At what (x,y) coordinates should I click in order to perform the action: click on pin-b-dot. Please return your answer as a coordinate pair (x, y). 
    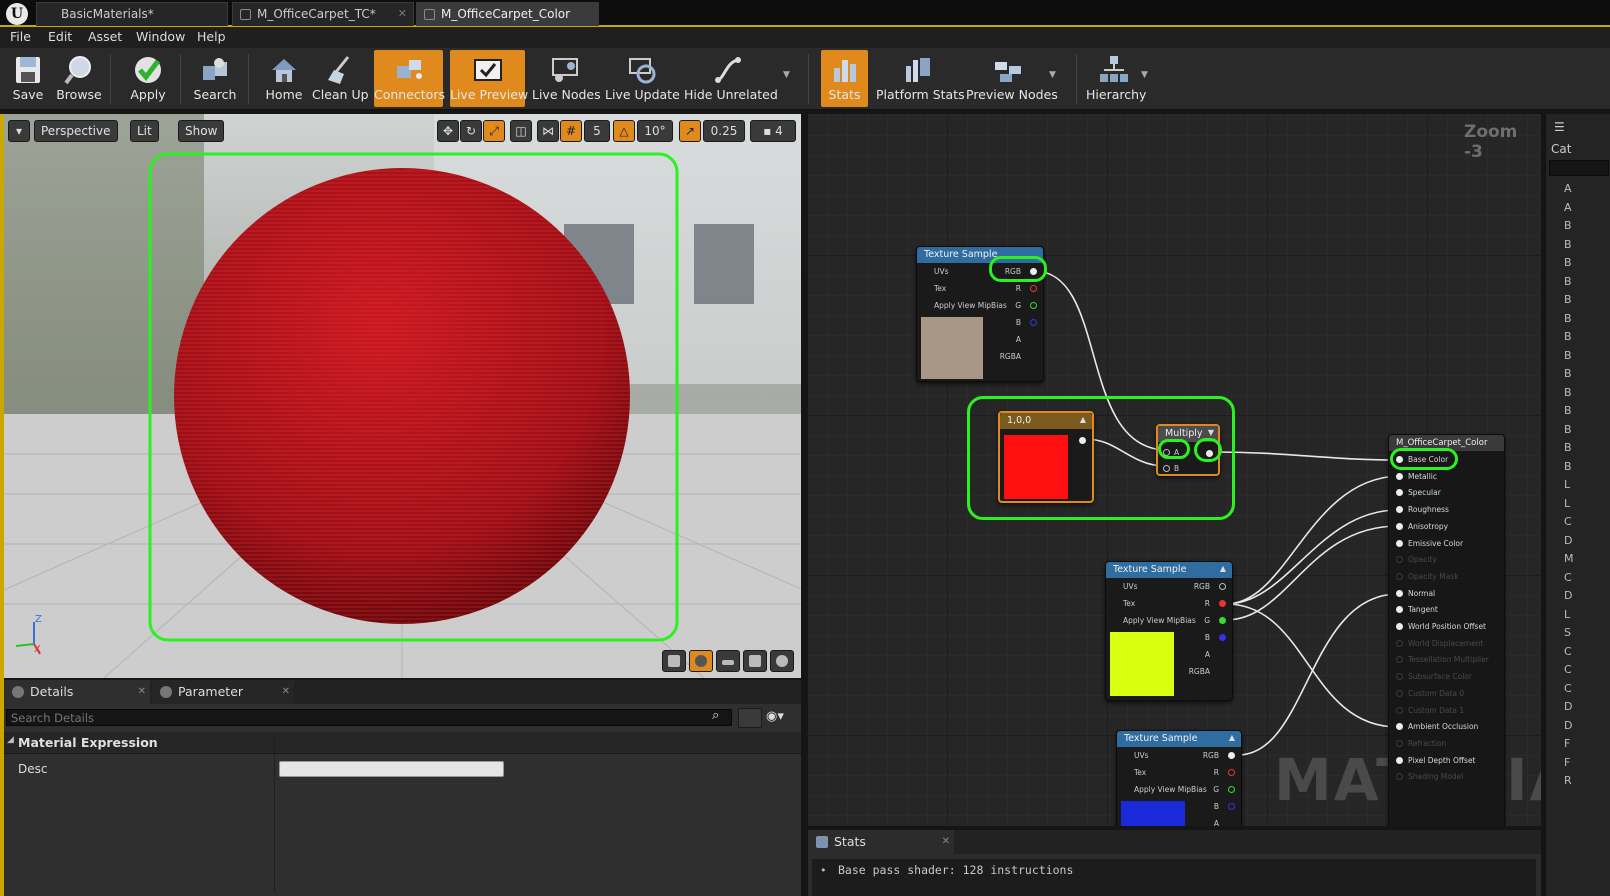
    Looking at the image, I should click on (1033, 322).